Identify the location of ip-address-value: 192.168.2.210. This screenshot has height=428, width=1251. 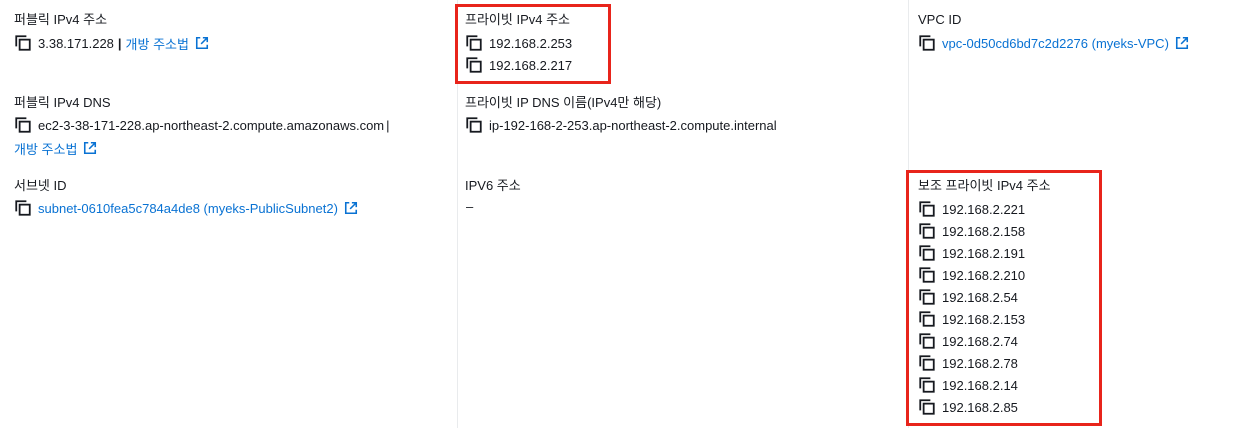
(984, 275).